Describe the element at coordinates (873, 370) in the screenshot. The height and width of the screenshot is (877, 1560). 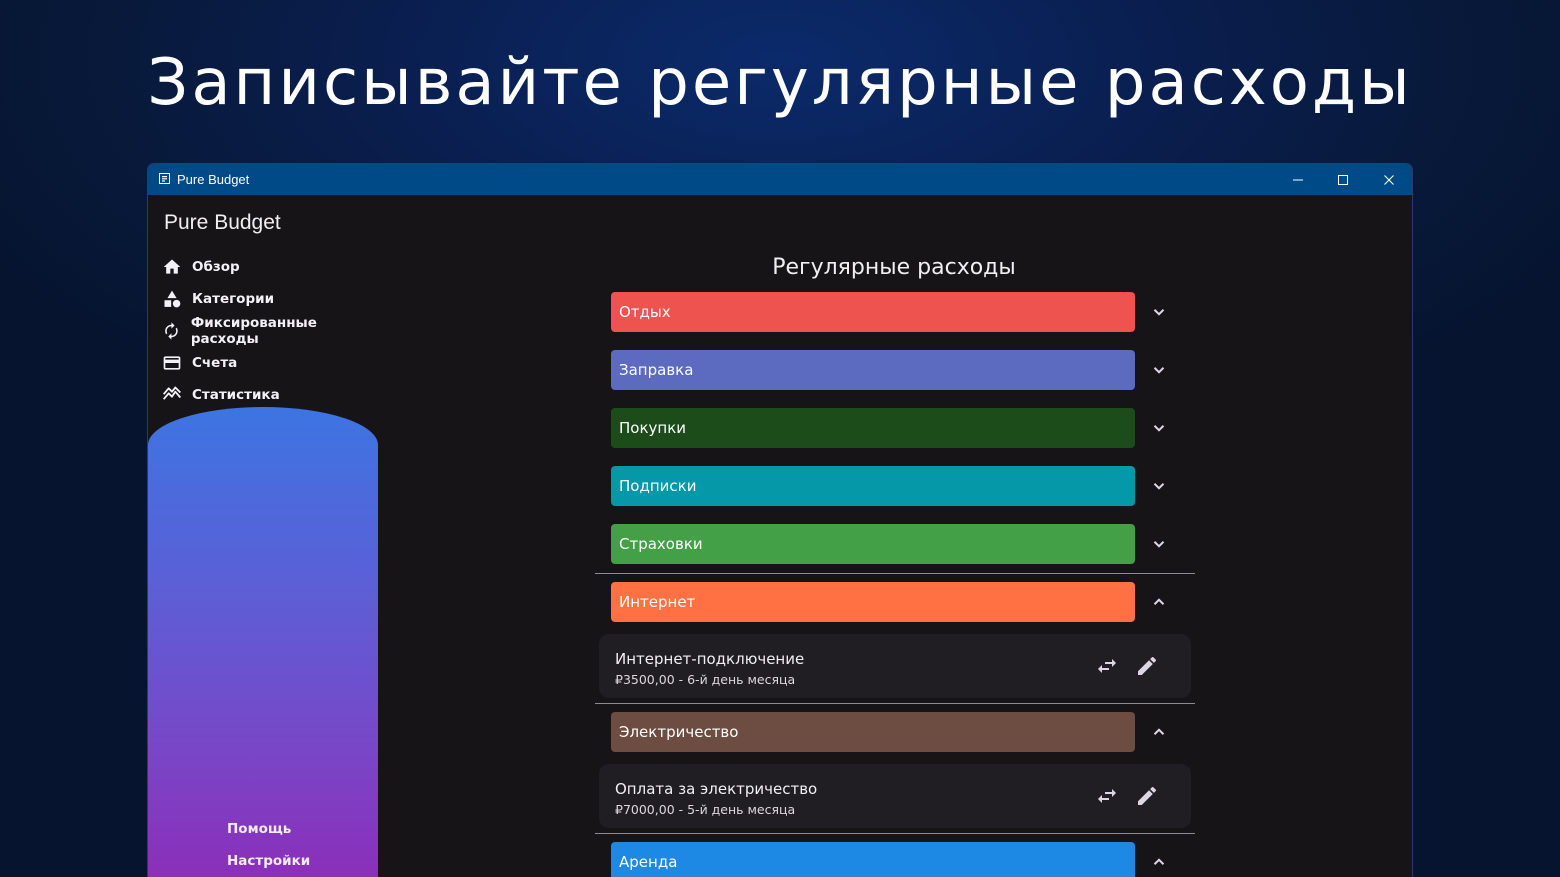
I see `category-bar-fuel: Заправка` at that location.